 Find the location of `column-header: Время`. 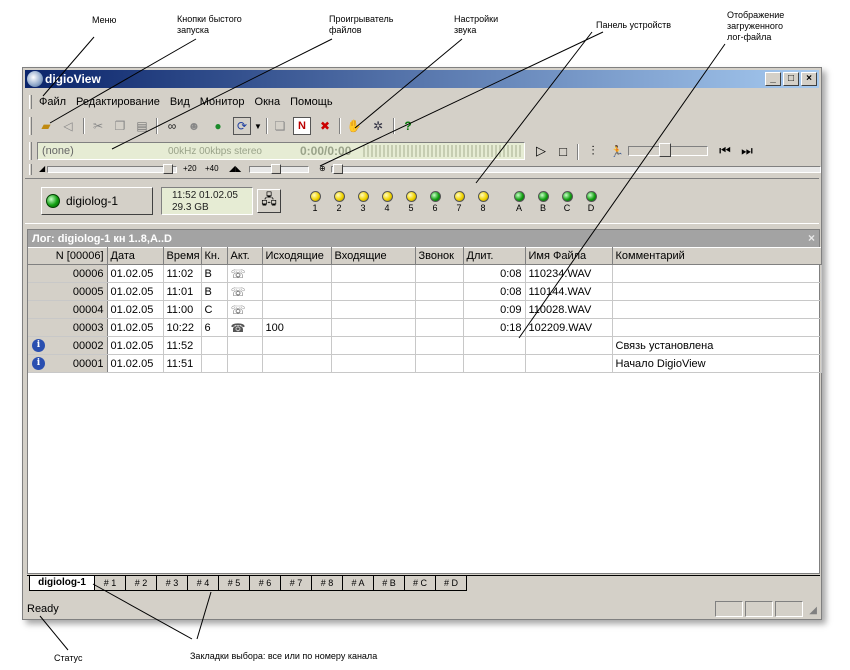

column-header: Время is located at coordinates (182, 256).